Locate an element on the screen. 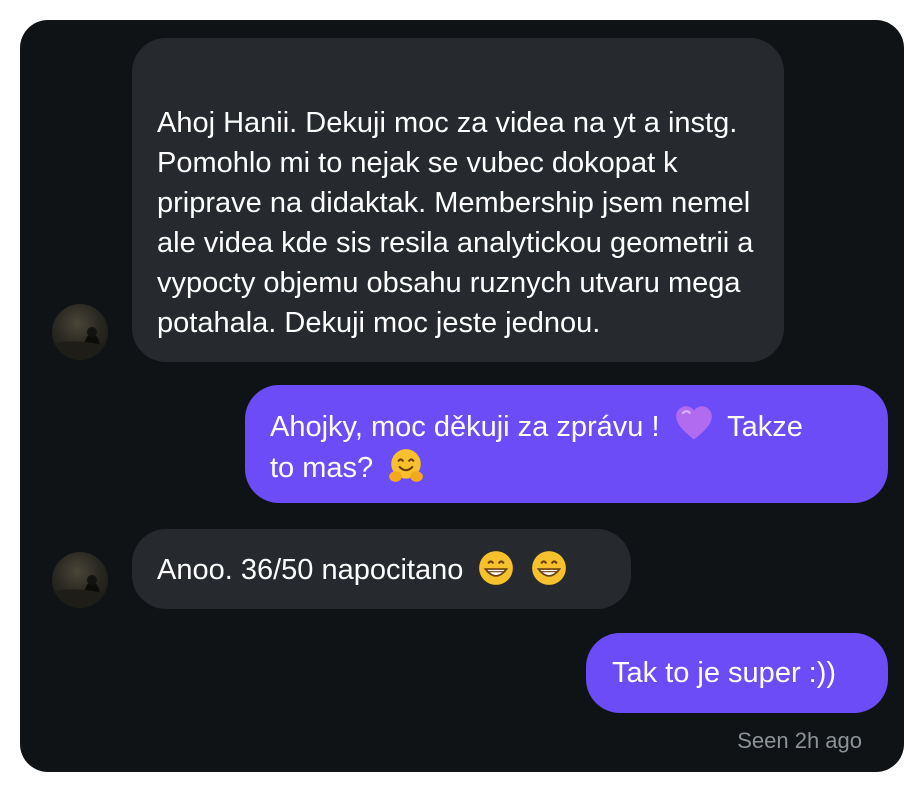 Image resolution: width=924 pixels, height=792 pixels. message-text-continued: Takze is located at coordinates (765, 427).